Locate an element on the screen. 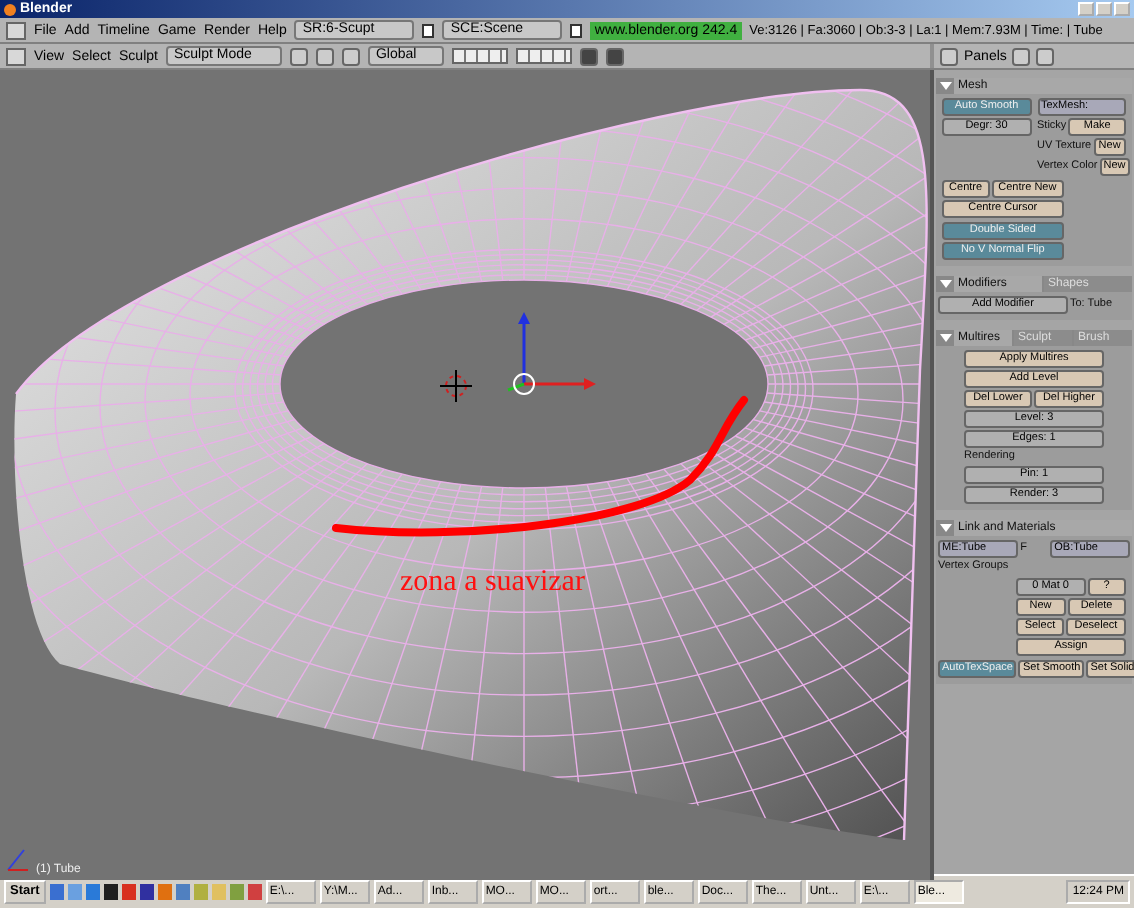  transform-gizmo is located at coordinates (551, 353).